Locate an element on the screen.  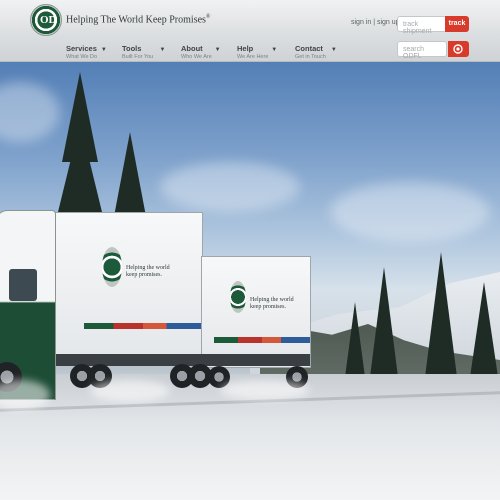
front-trailer: Helping the world keep promises. is located at coordinates (129, 287).